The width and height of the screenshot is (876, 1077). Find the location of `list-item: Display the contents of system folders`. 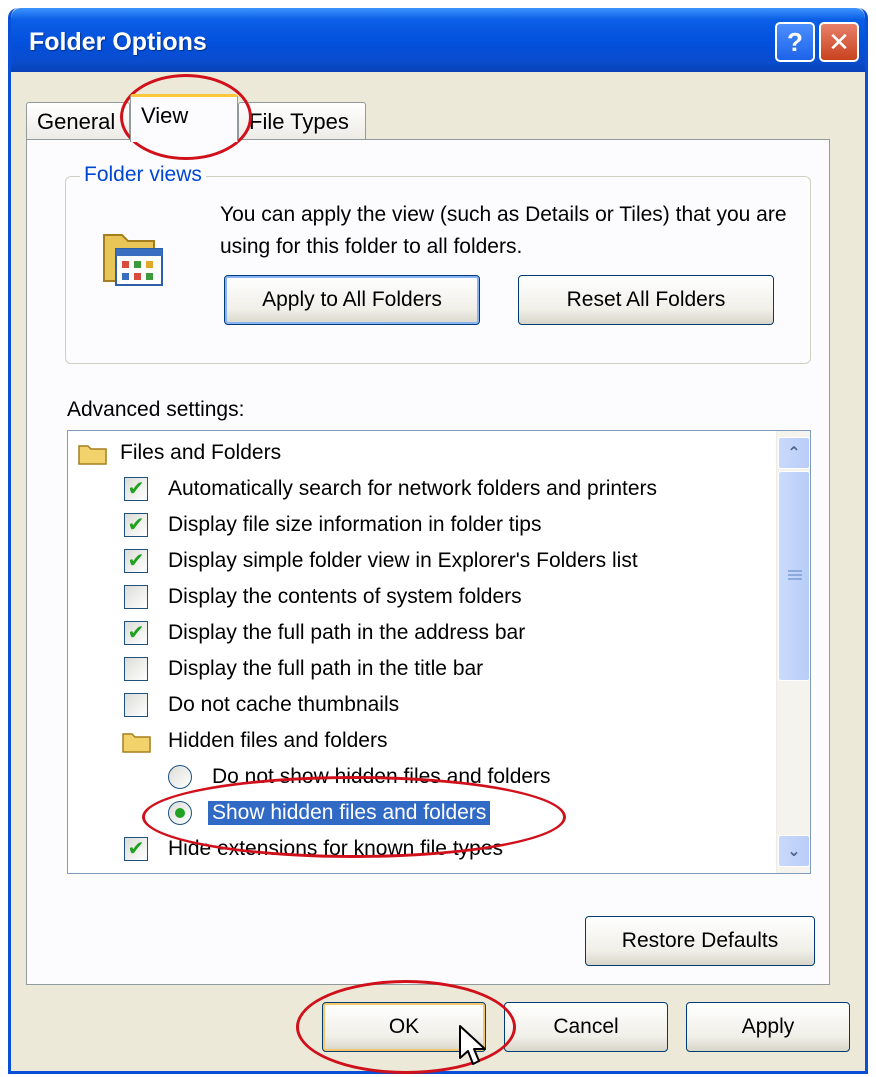

list-item: Display the contents of system folders is located at coordinates (418, 597).